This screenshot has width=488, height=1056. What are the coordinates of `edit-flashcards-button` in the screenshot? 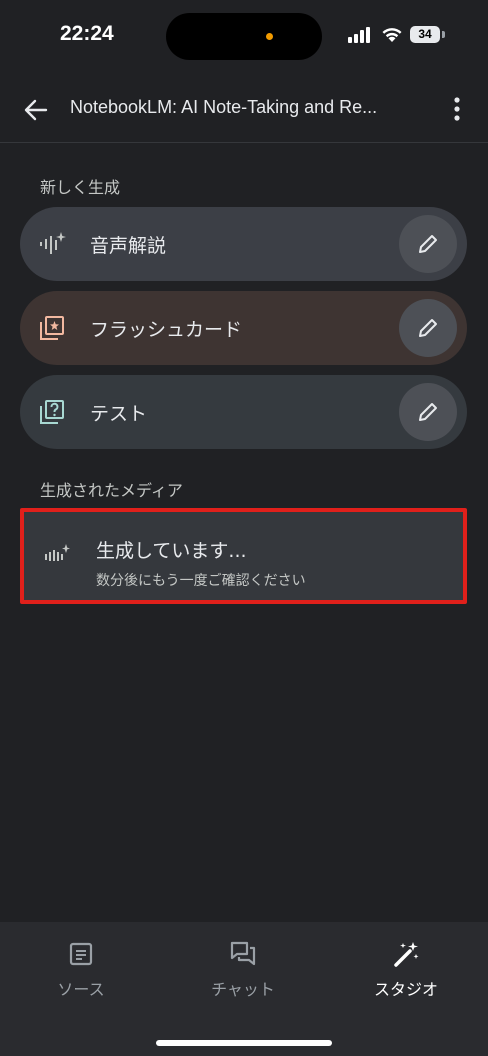 It's located at (428, 328).